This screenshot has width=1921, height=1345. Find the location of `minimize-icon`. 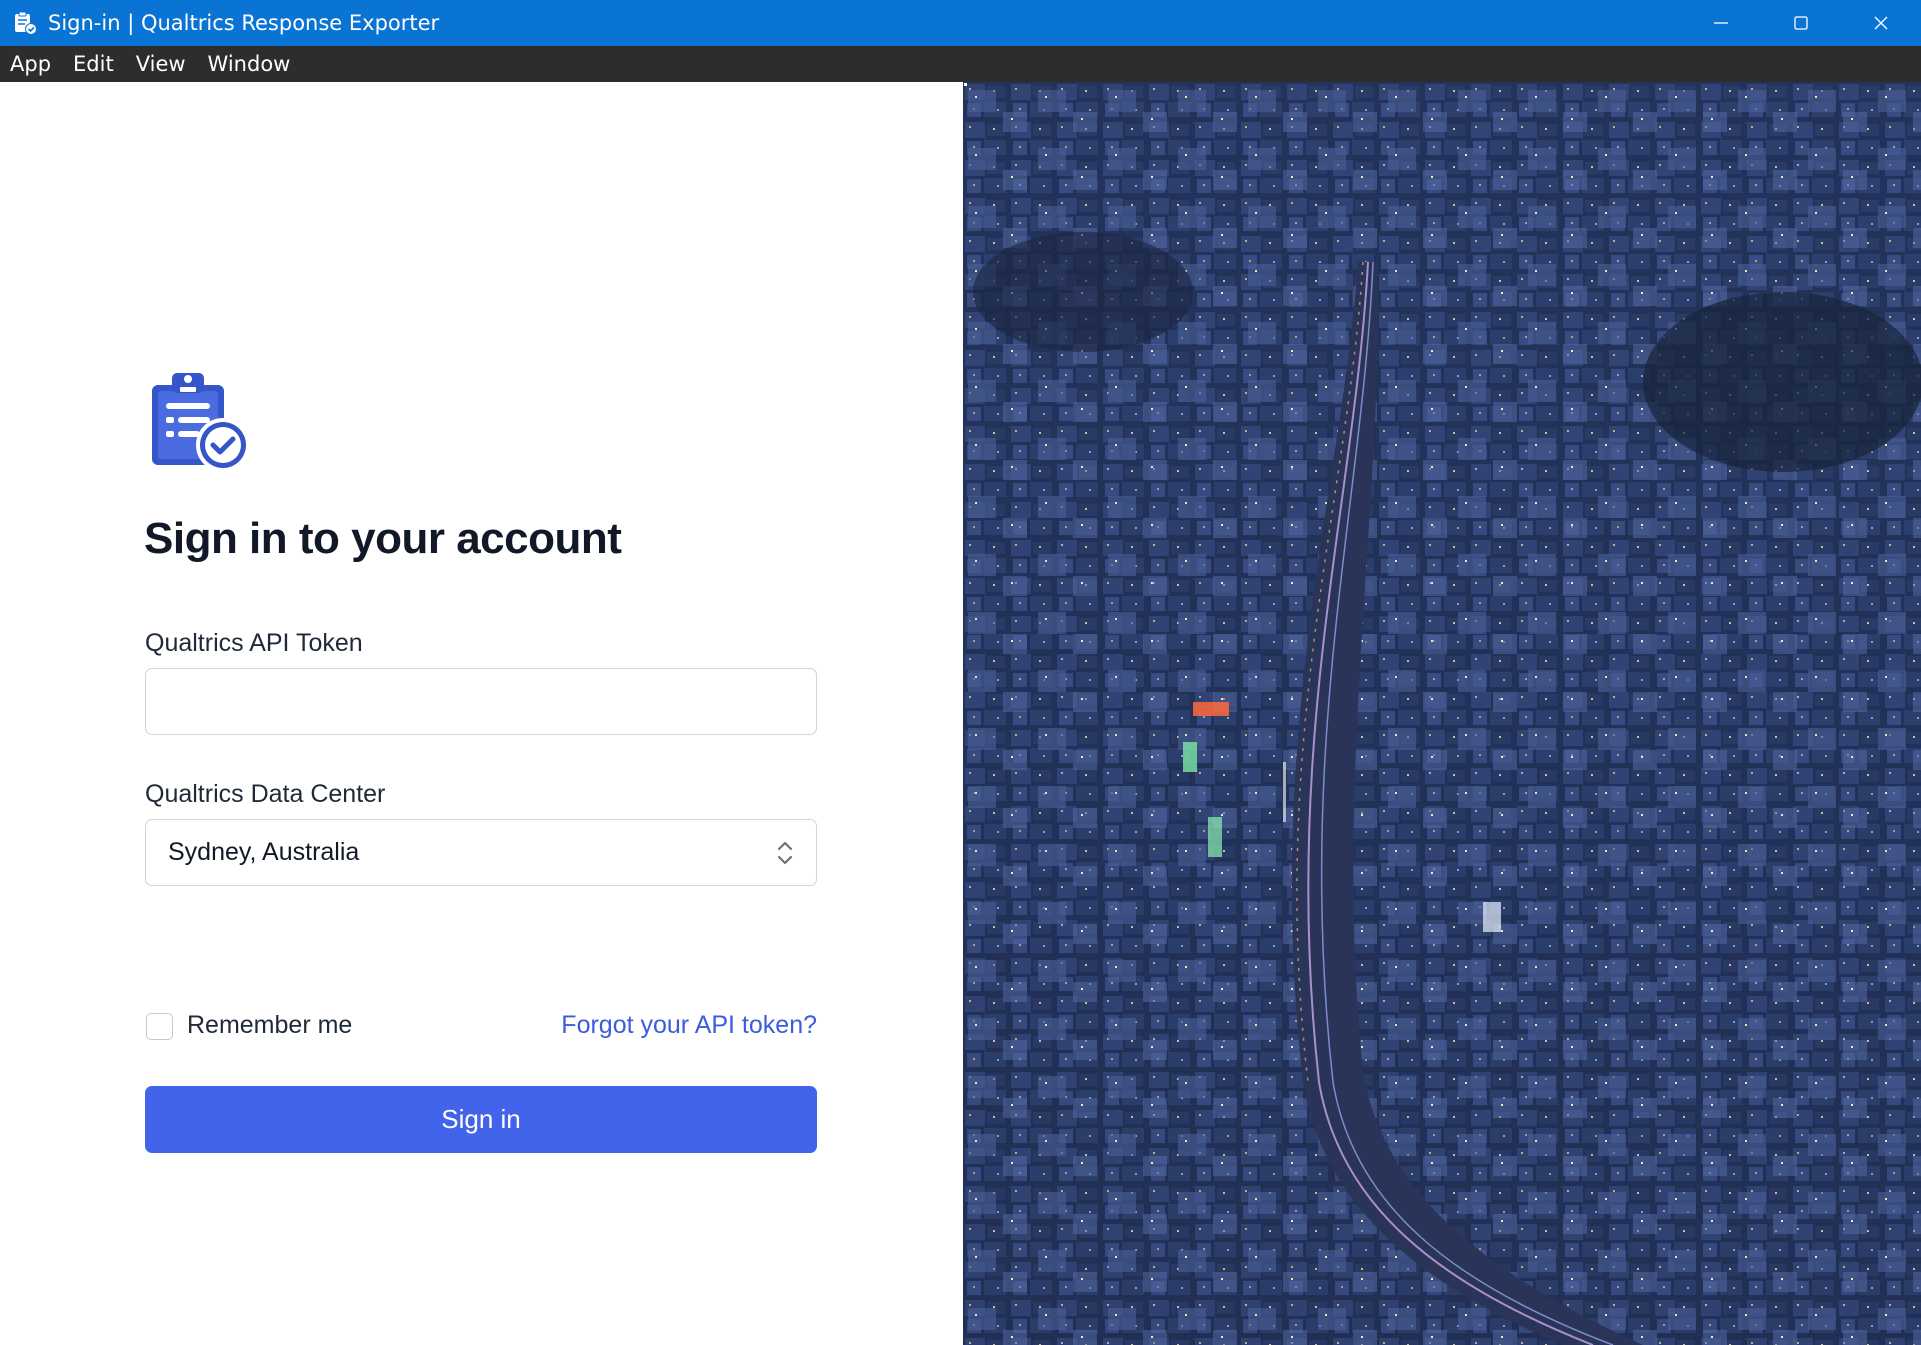

minimize-icon is located at coordinates (1721, 23).